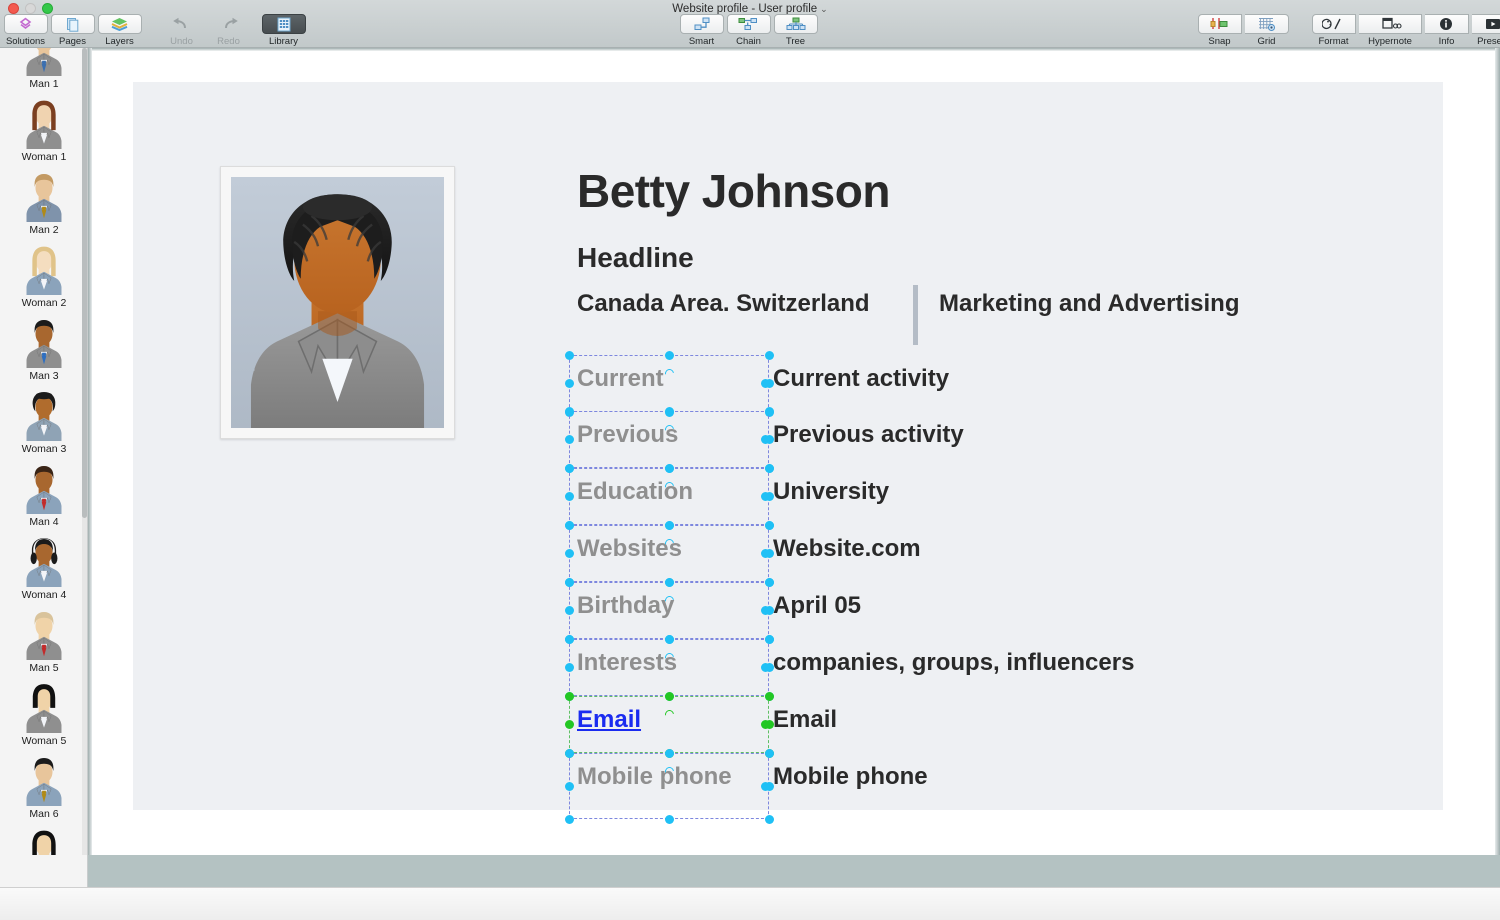 This screenshot has width=1500, height=920. I want to click on redo-button: Redo, so click(228, 30).